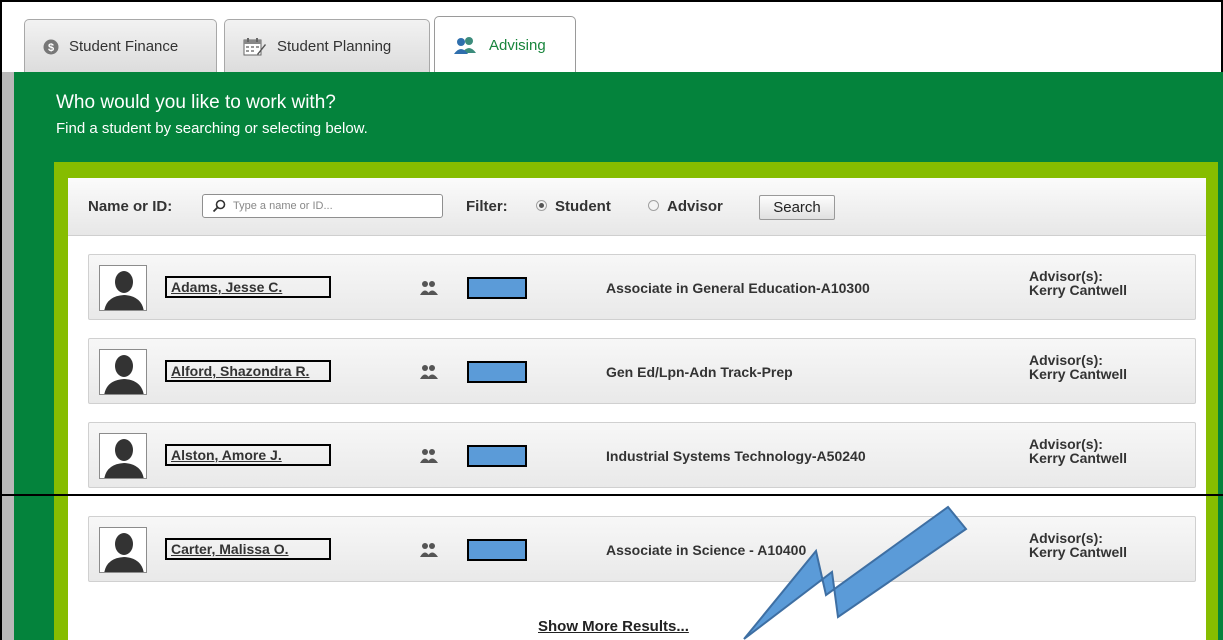 The image size is (1223, 640). I want to click on filter-label: Filter:, so click(487, 206).